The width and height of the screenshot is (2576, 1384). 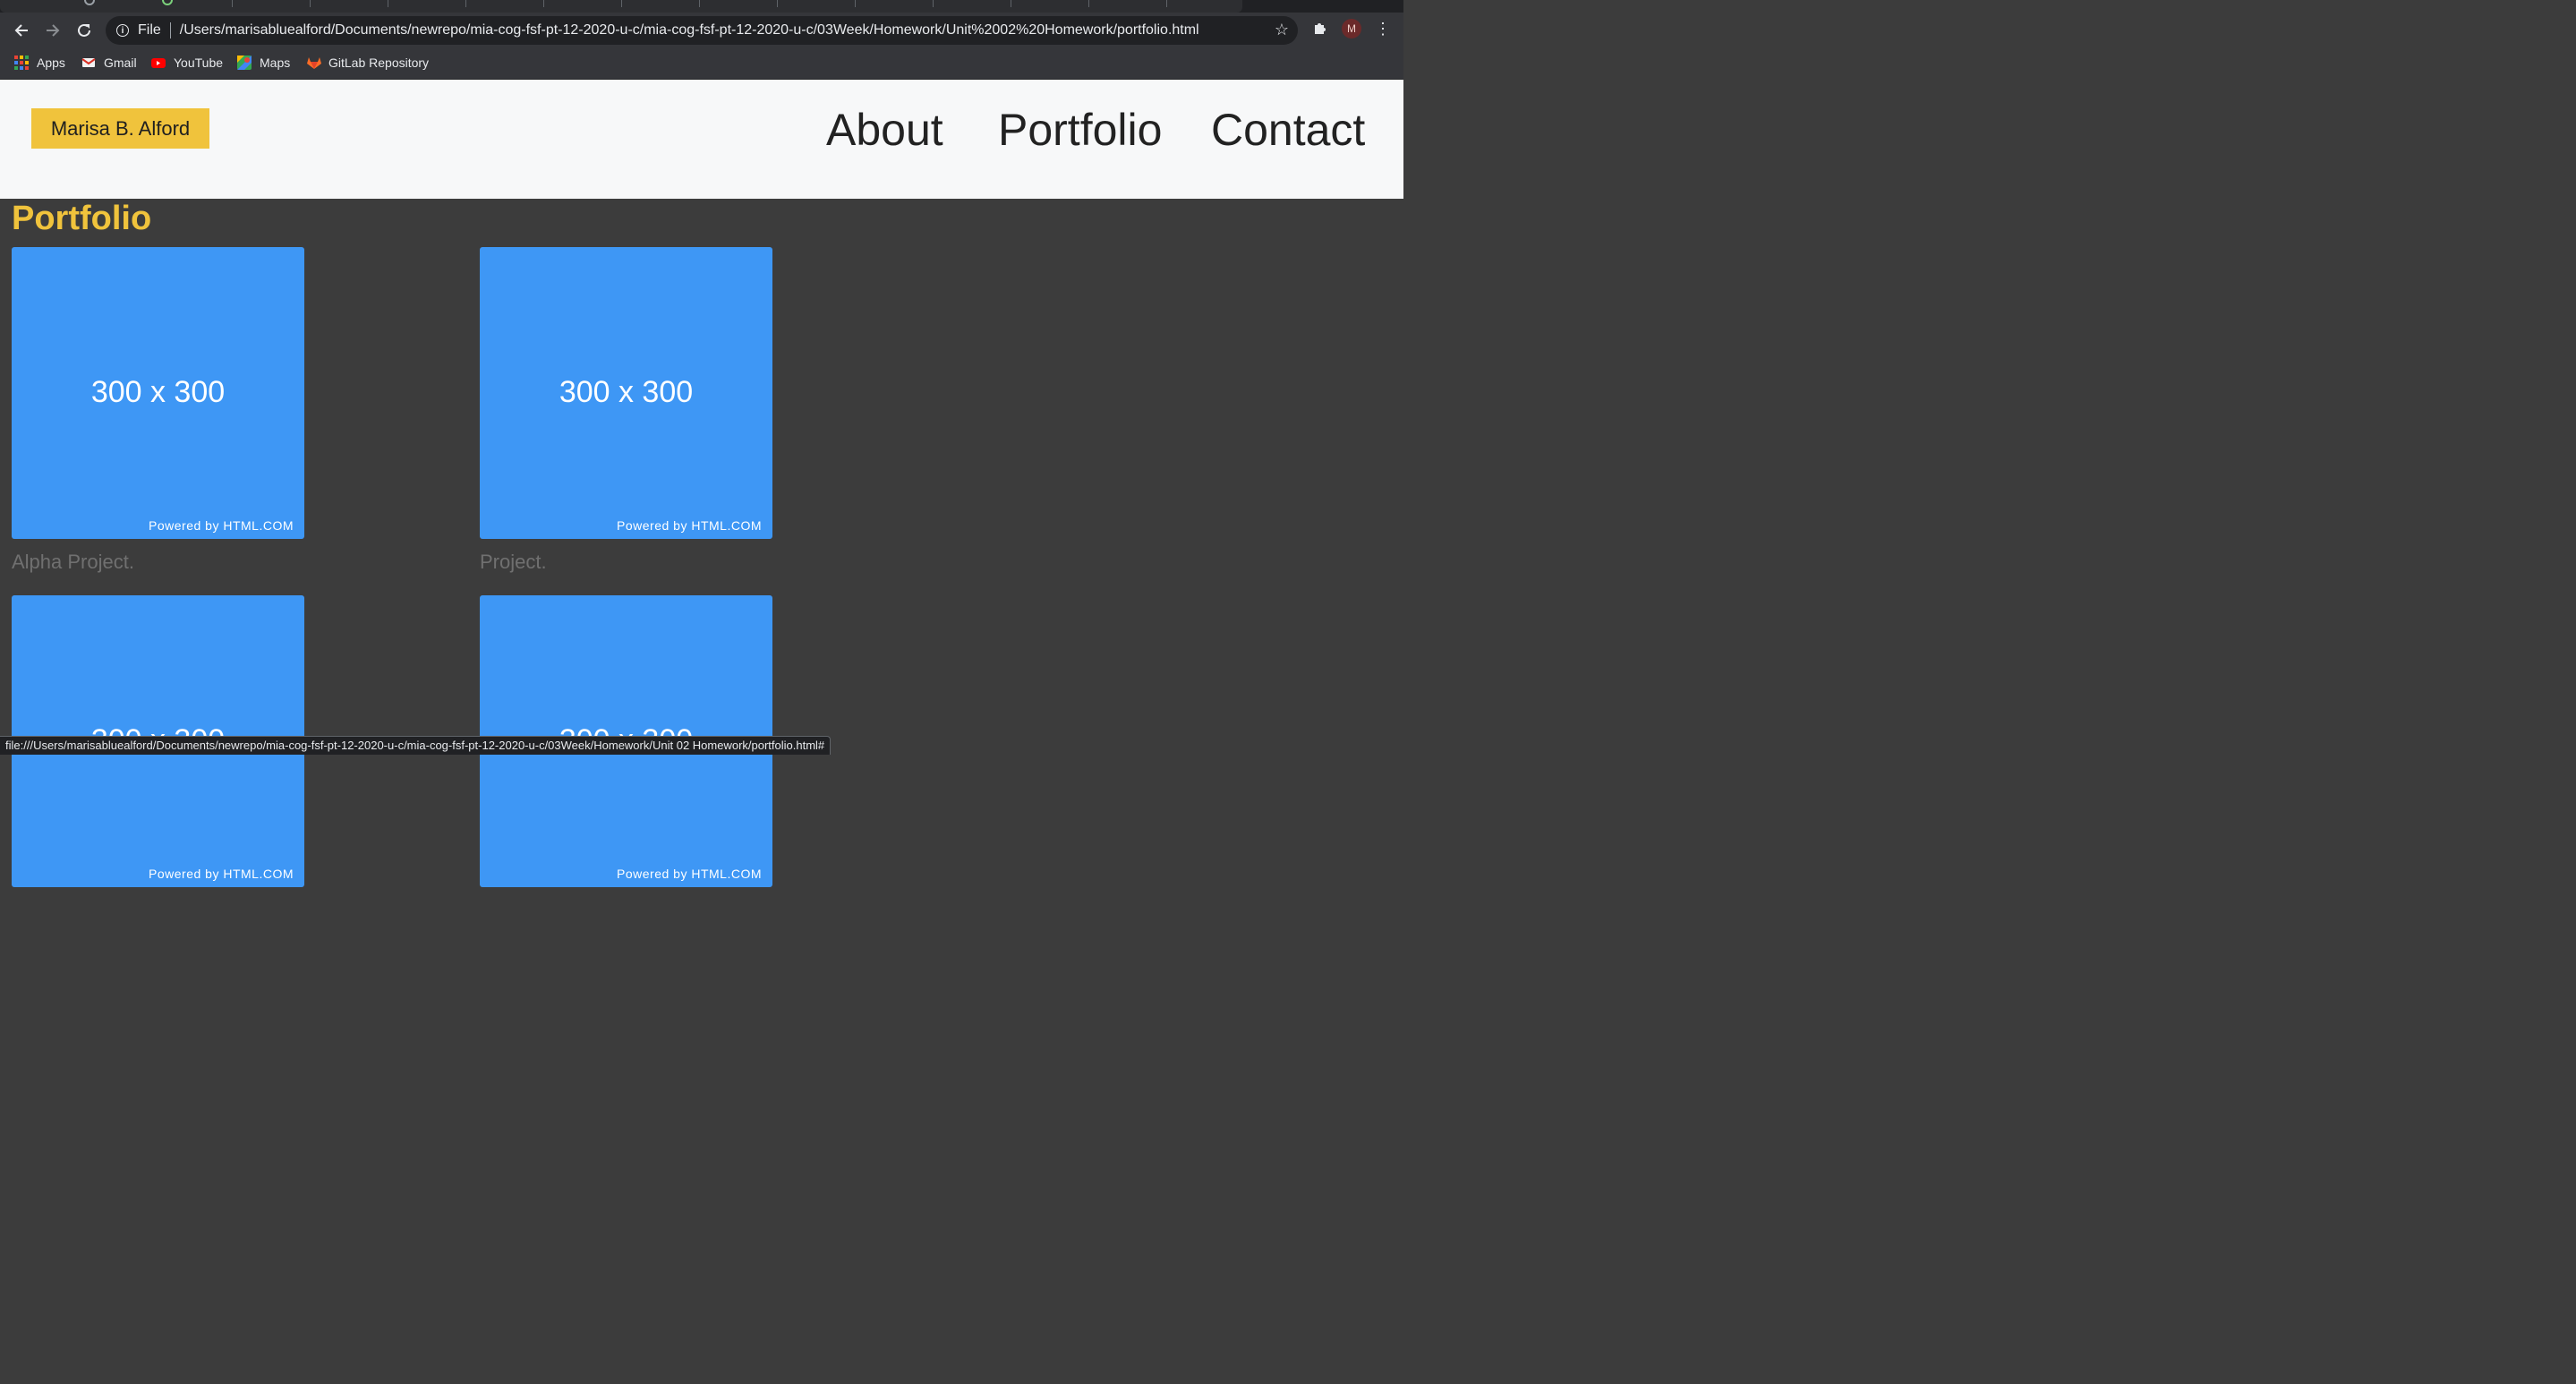 I want to click on address-scheme: File, so click(x=149, y=30).